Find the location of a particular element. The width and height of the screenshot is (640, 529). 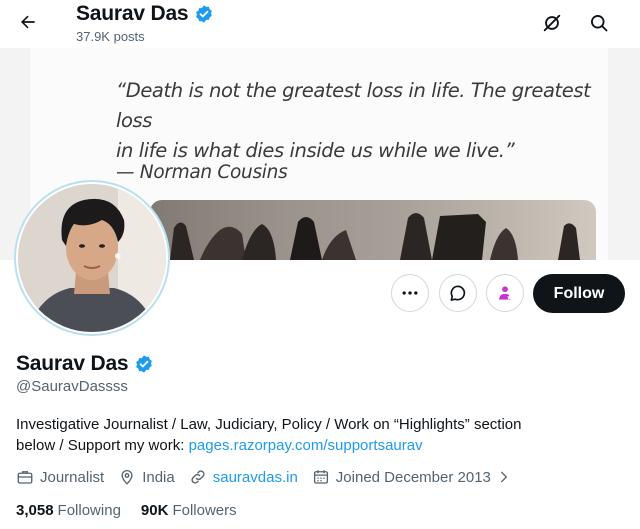

location-item: India is located at coordinates (146, 477).